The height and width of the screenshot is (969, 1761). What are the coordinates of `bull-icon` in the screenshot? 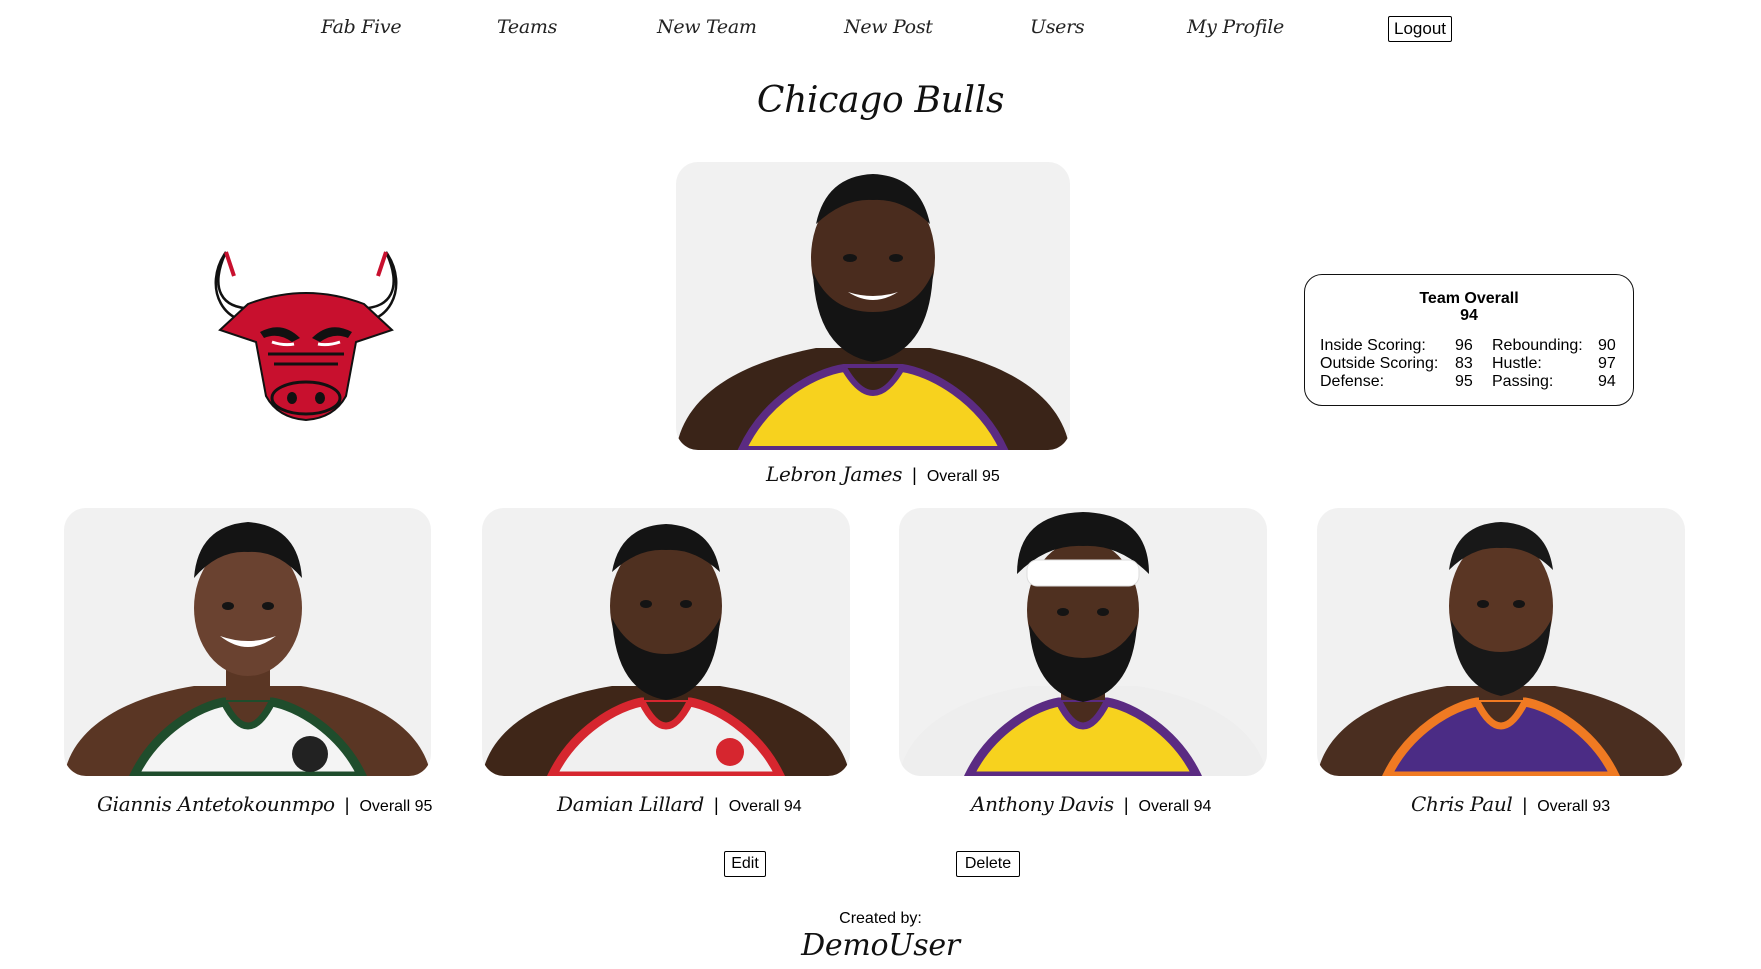 It's located at (306, 336).